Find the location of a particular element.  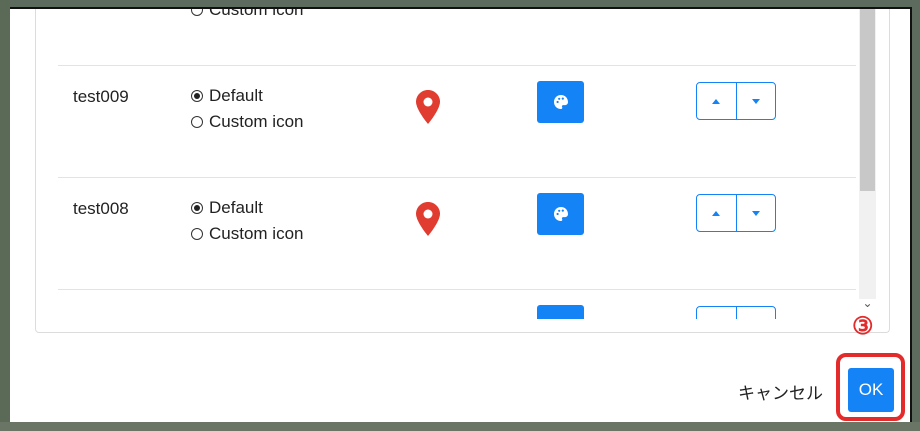

cancel-button: キャンセル is located at coordinates (780, 391).